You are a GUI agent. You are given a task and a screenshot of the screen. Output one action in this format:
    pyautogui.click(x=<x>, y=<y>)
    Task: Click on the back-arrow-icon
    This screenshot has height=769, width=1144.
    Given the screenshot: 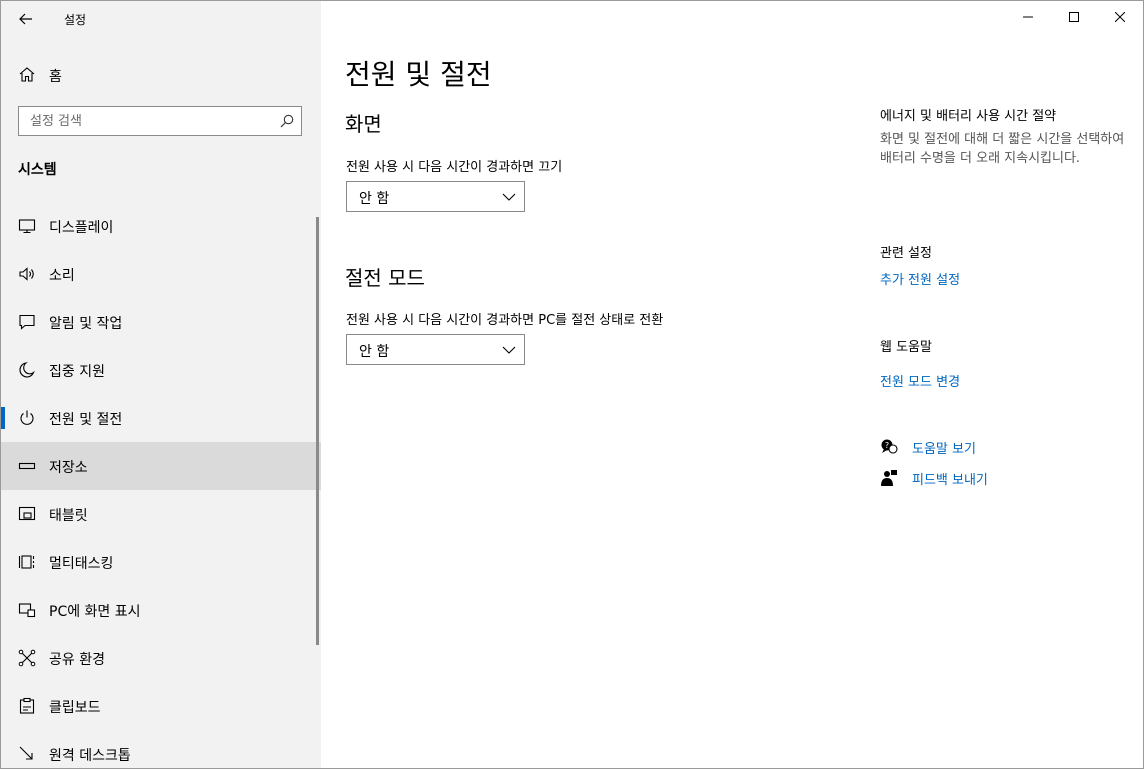 What is the action you would take?
    pyautogui.click(x=25, y=19)
    